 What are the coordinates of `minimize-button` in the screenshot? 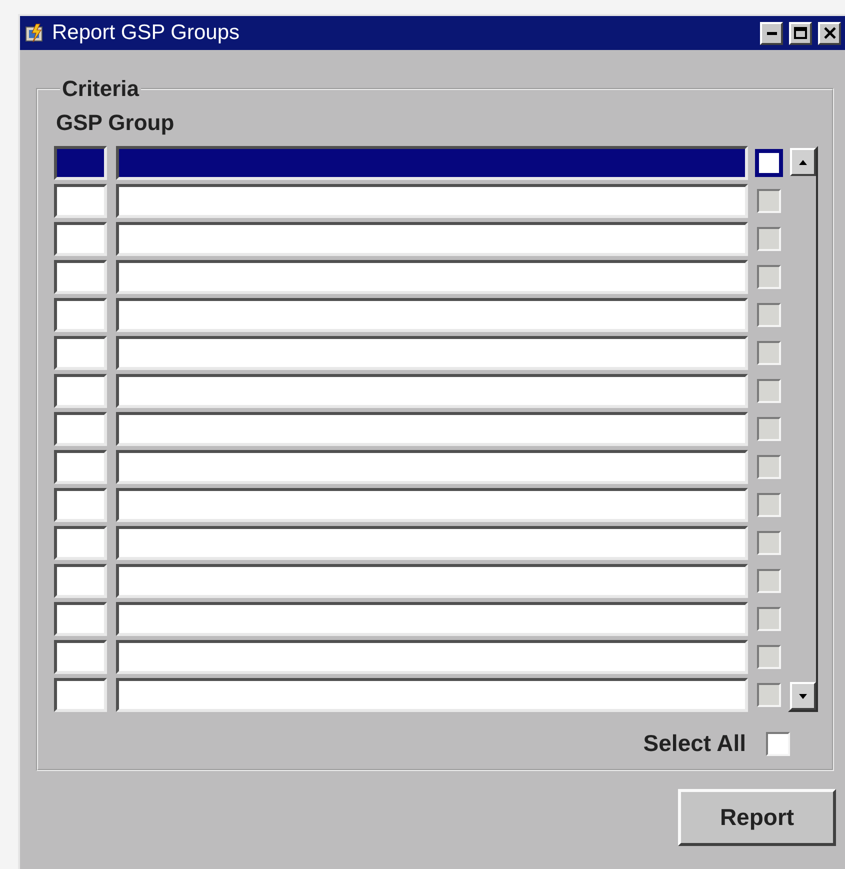 It's located at (771, 33).